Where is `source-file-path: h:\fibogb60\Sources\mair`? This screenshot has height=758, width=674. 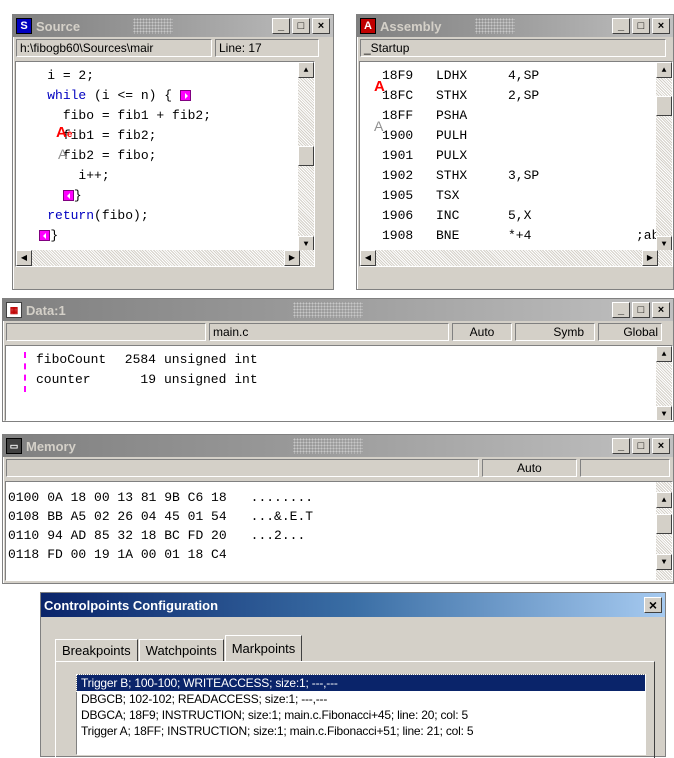 source-file-path: h:\fibogb60\Sources\mair is located at coordinates (114, 48).